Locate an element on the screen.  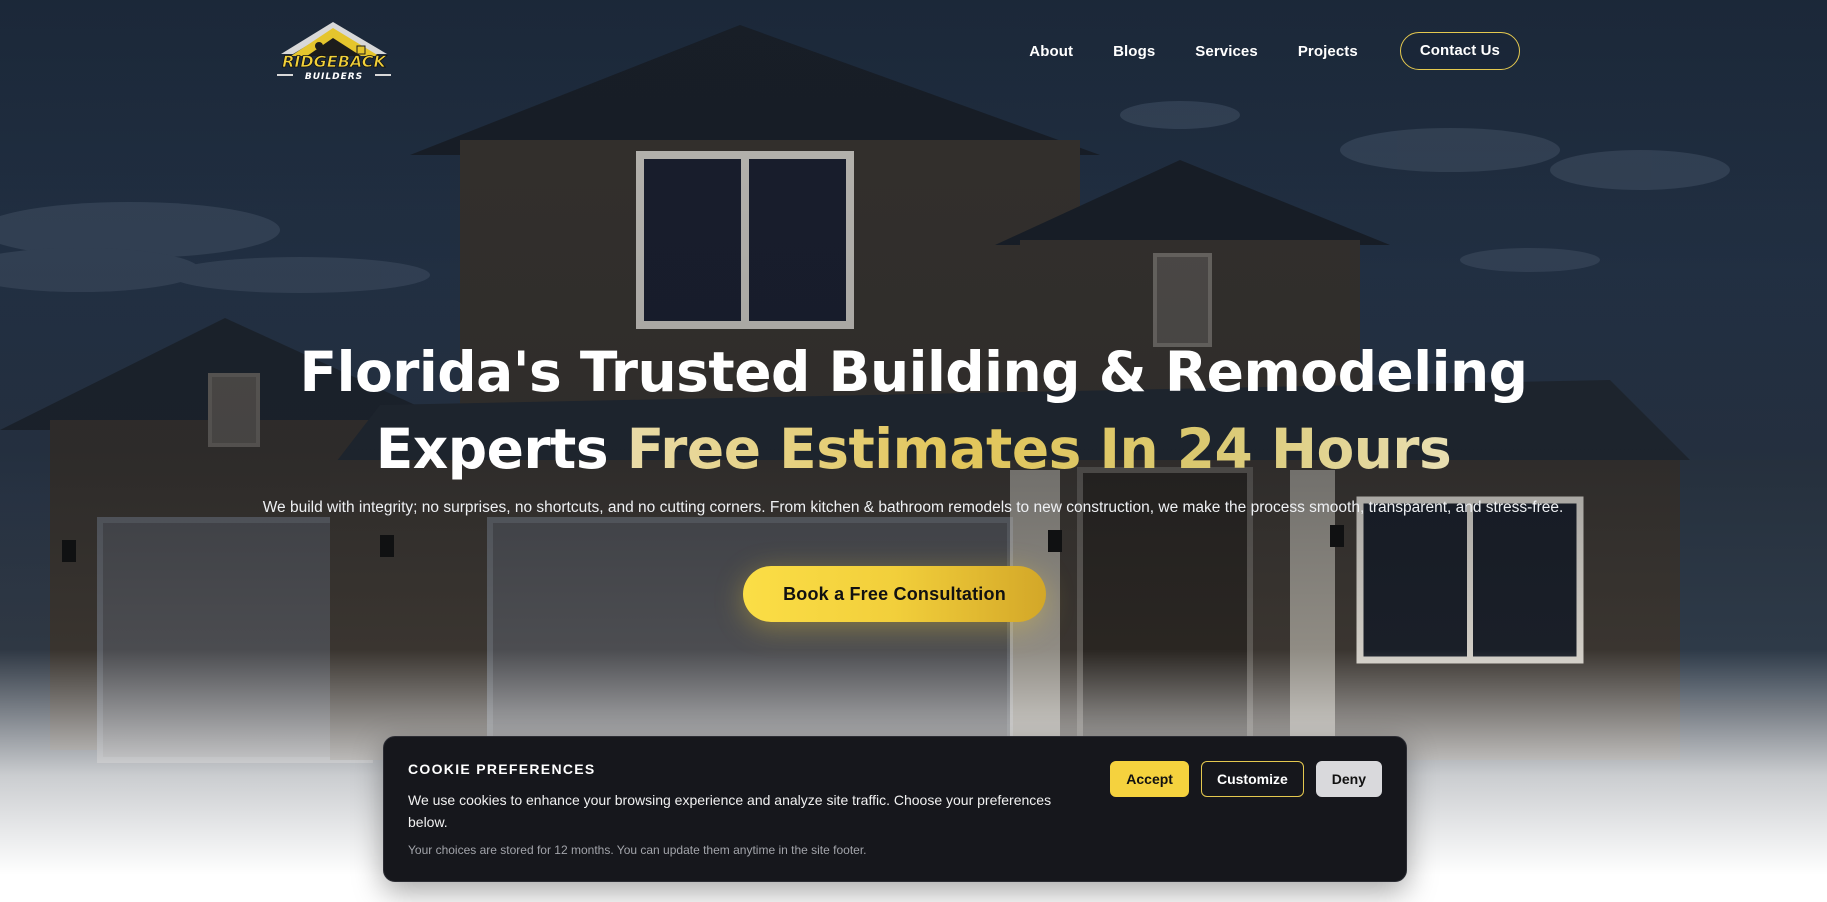
nav-blogs-link: Blogs is located at coordinates (1134, 51).